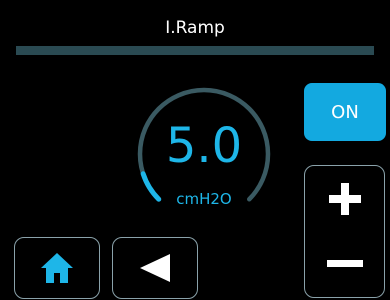 This screenshot has height=300, width=390. I want to click on back-button, so click(155, 268).